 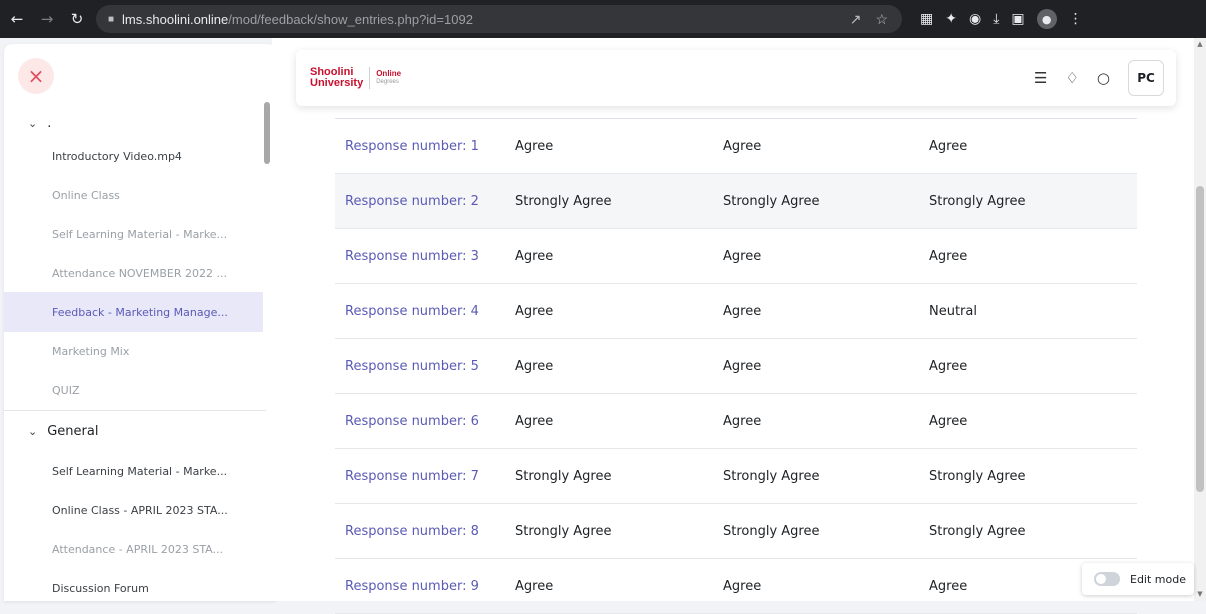 What do you see at coordinates (135, 123) in the screenshot?
I see `section-header-1: ⌄ .` at bounding box center [135, 123].